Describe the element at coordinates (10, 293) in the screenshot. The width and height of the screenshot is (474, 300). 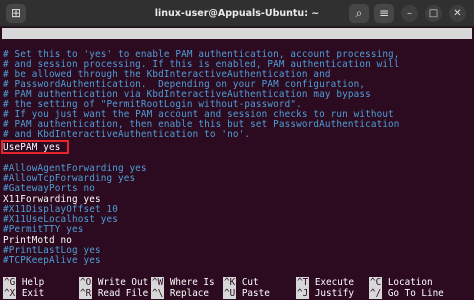
I see `shortcut-key: ^X` at that location.